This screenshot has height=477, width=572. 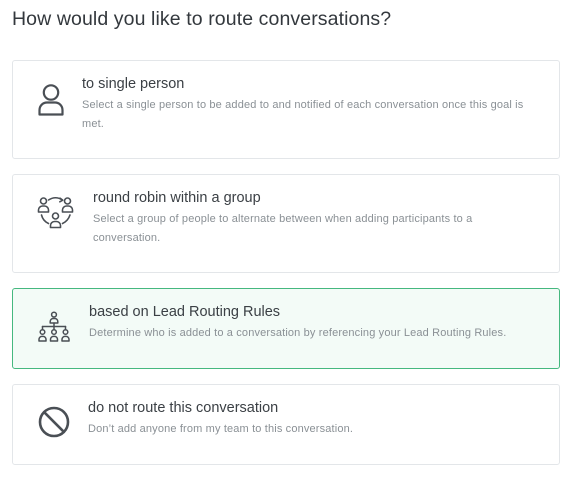 What do you see at coordinates (55, 212) in the screenshot?
I see `round-robin-group-icon` at bounding box center [55, 212].